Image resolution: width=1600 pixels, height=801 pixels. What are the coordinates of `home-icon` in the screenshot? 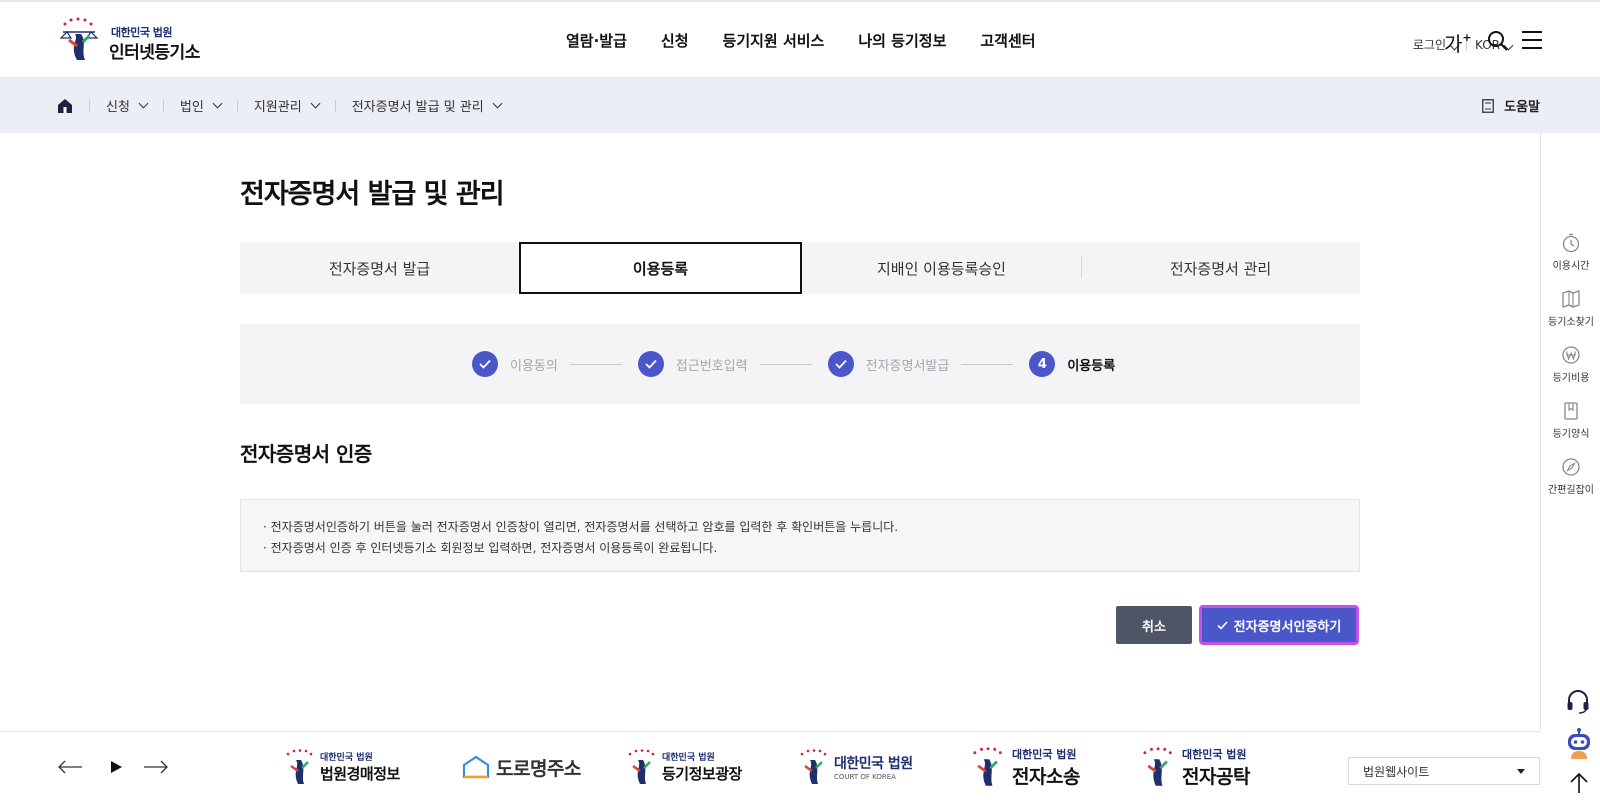 It's located at (65, 106).